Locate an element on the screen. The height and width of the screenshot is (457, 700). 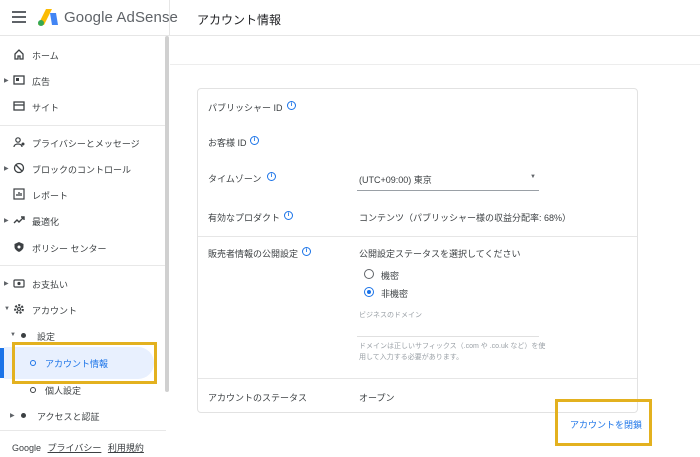
payments-icon is located at coordinates (19, 283).